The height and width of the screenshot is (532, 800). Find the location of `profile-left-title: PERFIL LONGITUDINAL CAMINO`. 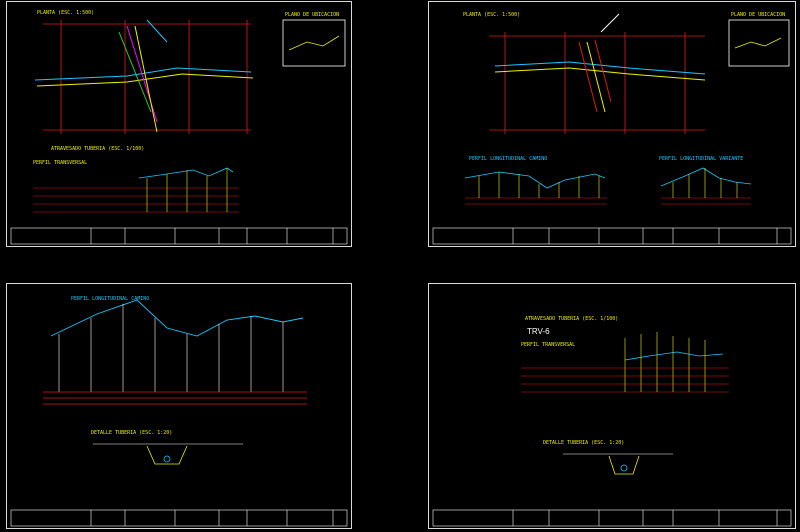

profile-left-title: PERFIL LONGITUDINAL CAMINO is located at coordinates (508, 159).